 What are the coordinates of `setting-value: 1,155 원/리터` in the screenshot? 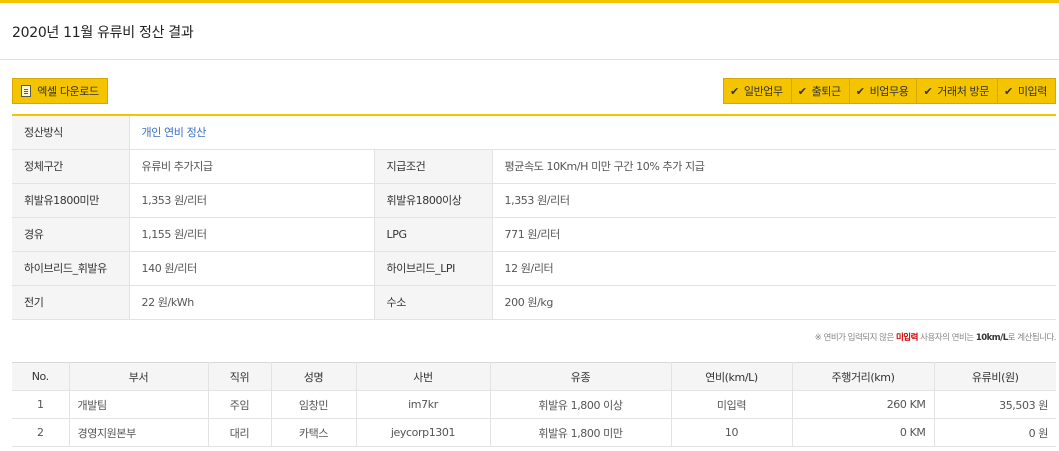 It's located at (251, 234).